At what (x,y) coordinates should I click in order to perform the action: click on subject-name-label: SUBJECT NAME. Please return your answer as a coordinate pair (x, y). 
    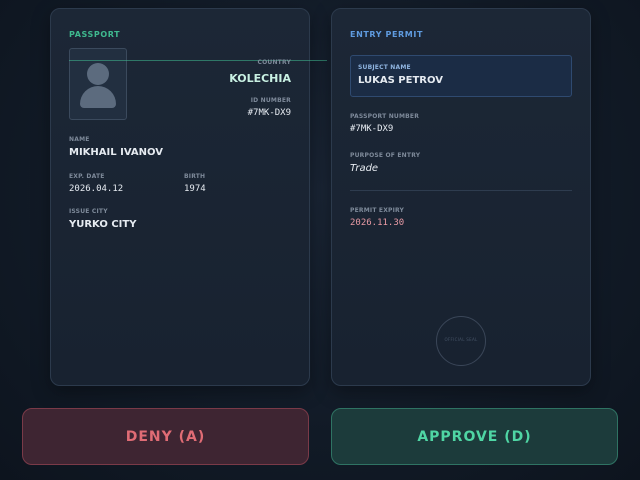
    Looking at the image, I should click on (384, 67).